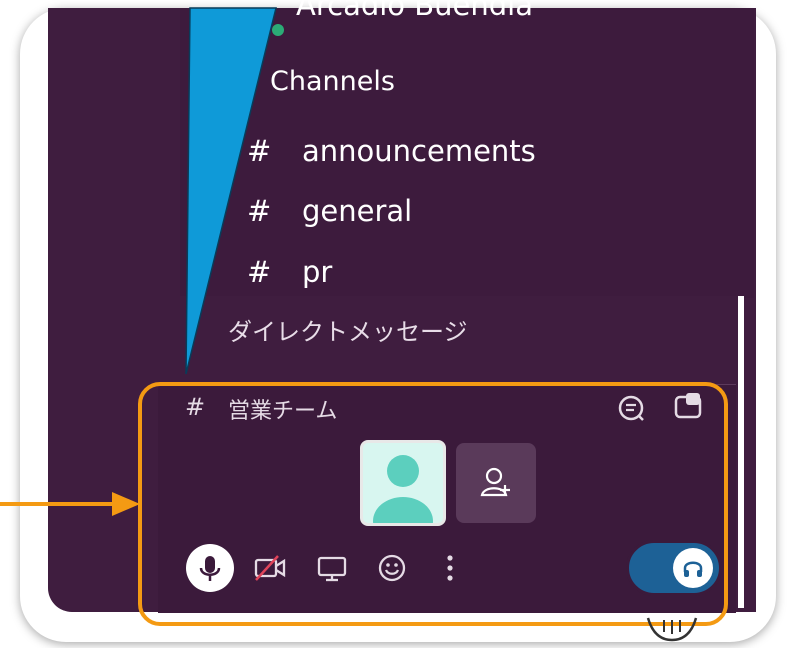 The width and height of the screenshot is (792, 648). I want to click on sidebar-item-pr: pr, so click(317, 272).